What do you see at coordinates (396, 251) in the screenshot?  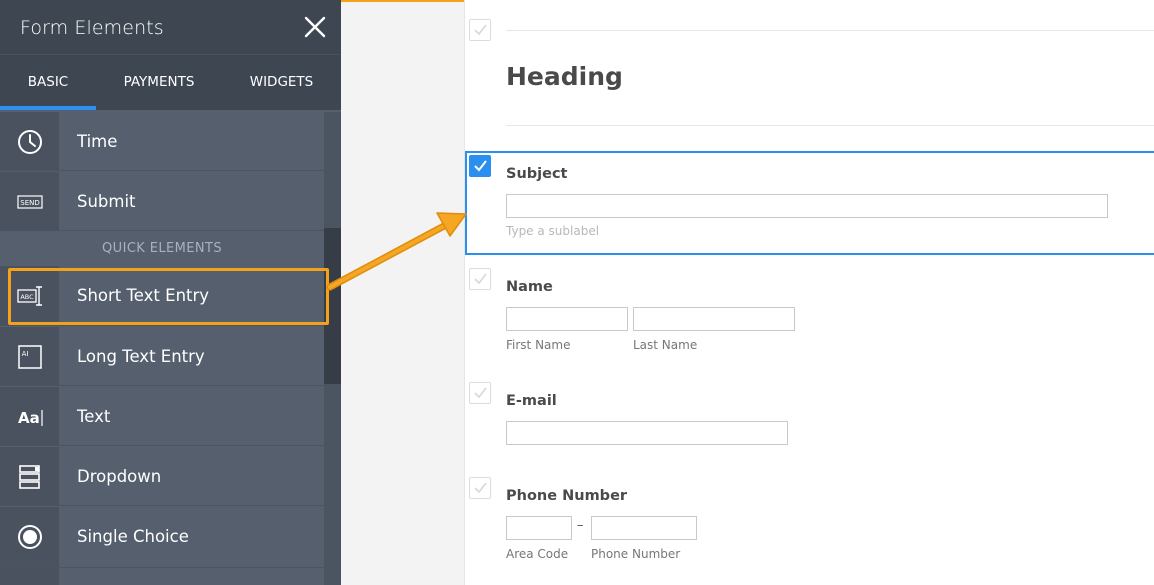 I see `annotation-arrow` at bounding box center [396, 251].